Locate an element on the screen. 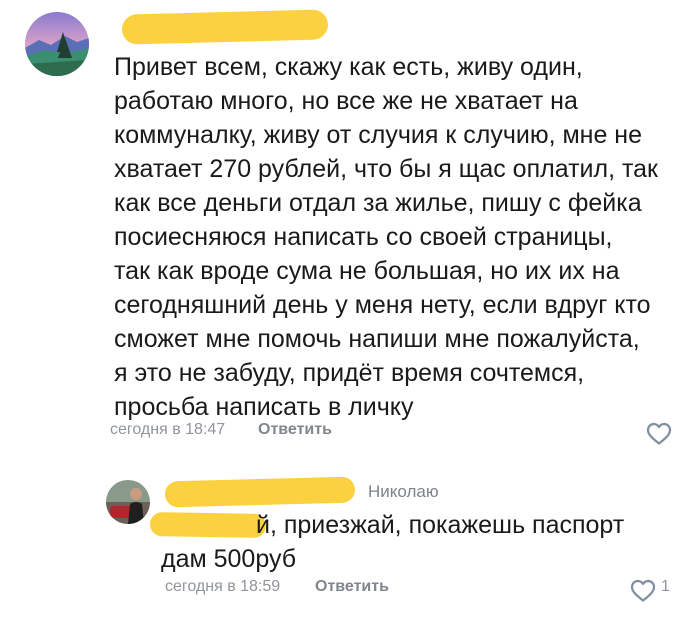  reply-avatar is located at coordinates (128, 502).